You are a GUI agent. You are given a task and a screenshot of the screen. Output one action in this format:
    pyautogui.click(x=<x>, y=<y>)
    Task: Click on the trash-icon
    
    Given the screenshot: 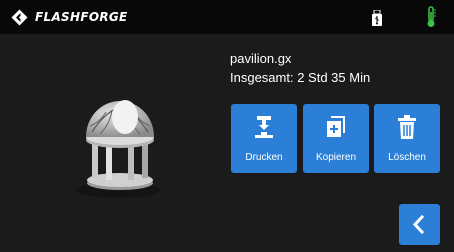 What is the action you would take?
    pyautogui.click(x=407, y=127)
    